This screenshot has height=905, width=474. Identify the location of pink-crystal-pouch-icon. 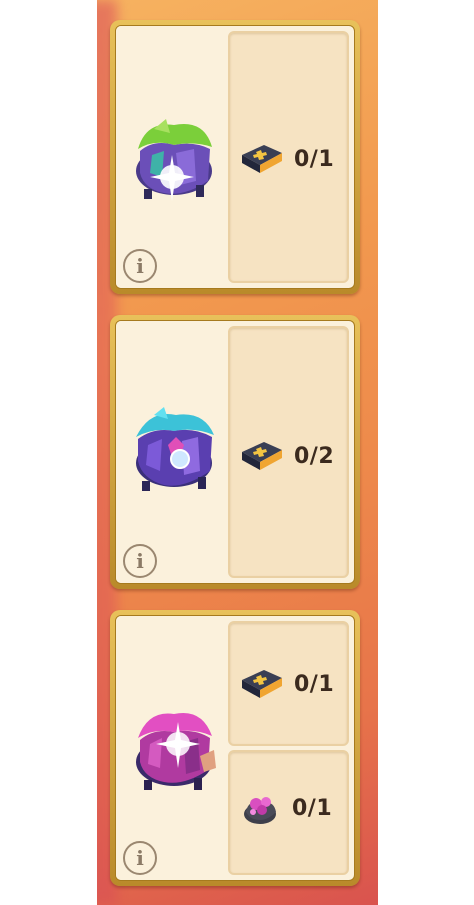
(260, 810).